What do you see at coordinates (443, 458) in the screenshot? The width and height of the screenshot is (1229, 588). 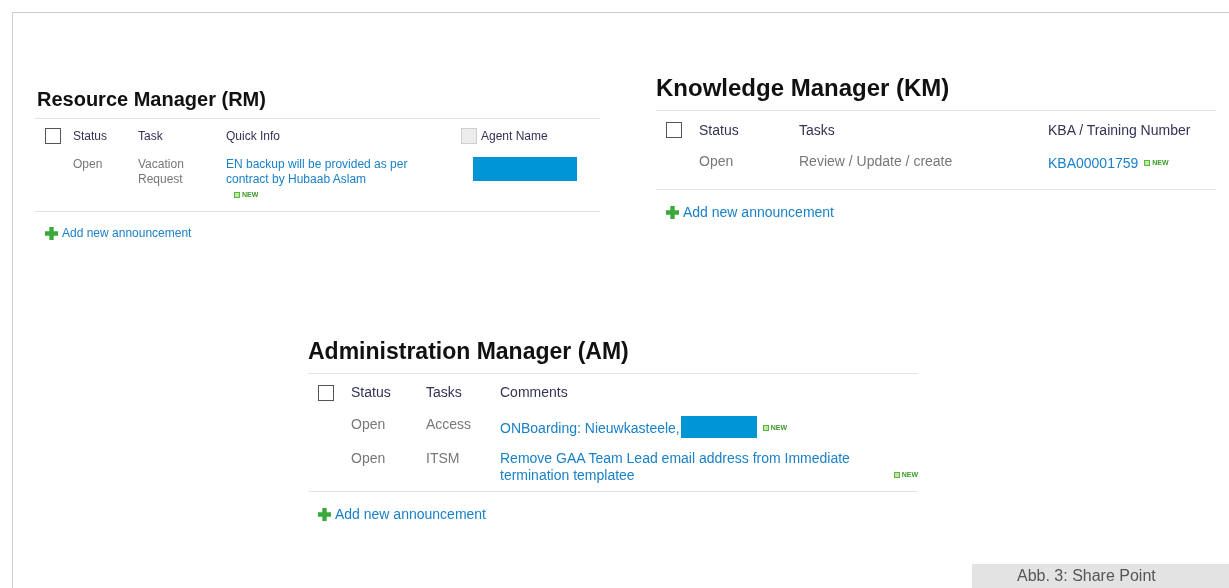 I see `table-cell-text: ITSM` at bounding box center [443, 458].